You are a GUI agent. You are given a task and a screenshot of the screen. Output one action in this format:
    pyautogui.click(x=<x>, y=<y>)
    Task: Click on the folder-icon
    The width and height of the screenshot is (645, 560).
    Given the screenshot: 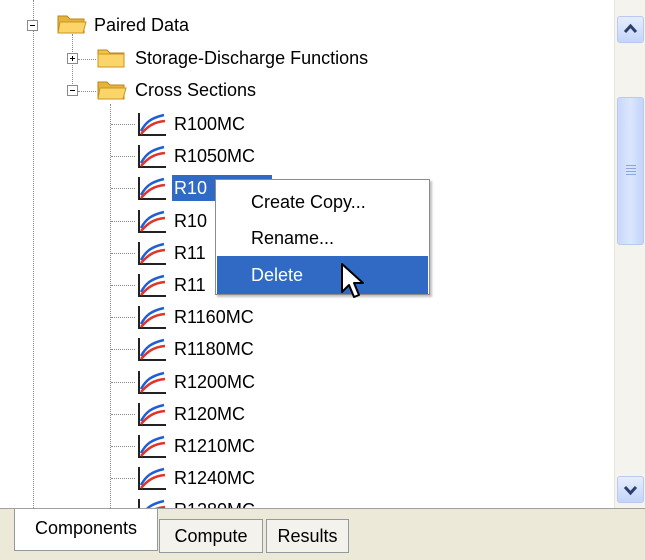 What is the action you would take?
    pyautogui.click(x=111, y=58)
    